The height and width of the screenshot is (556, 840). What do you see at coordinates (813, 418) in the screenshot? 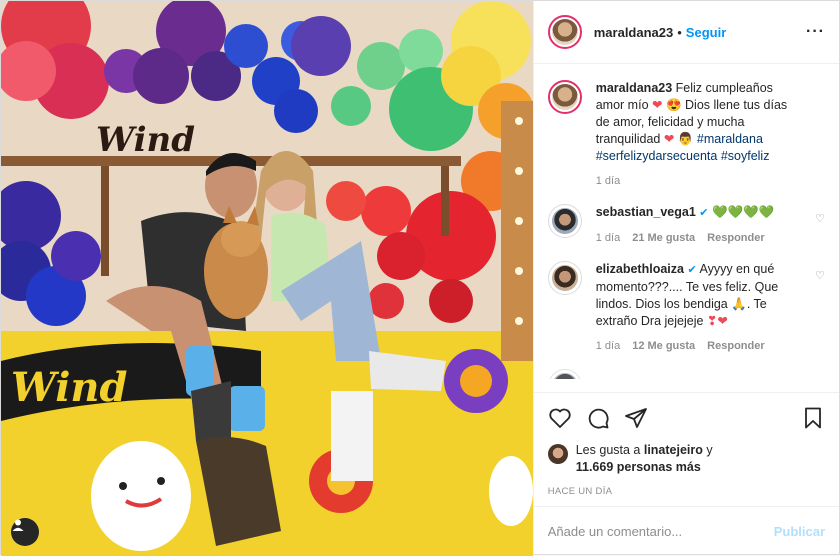
I see `bookmark-icon` at bounding box center [813, 418].